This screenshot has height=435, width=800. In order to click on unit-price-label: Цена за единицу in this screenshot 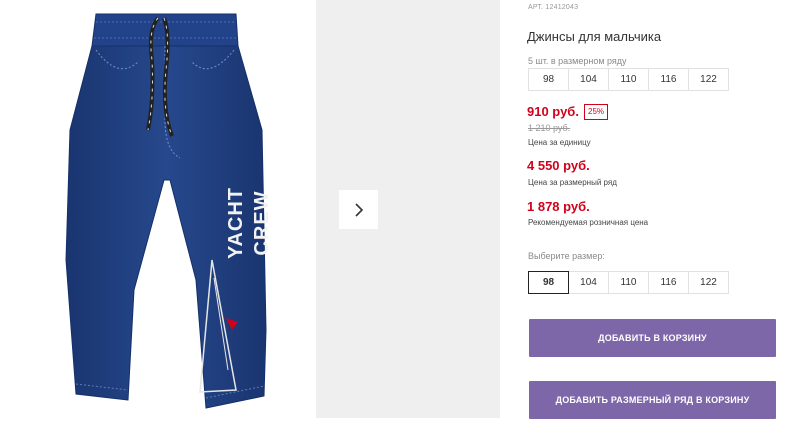, I will do `click(559, 142)`.